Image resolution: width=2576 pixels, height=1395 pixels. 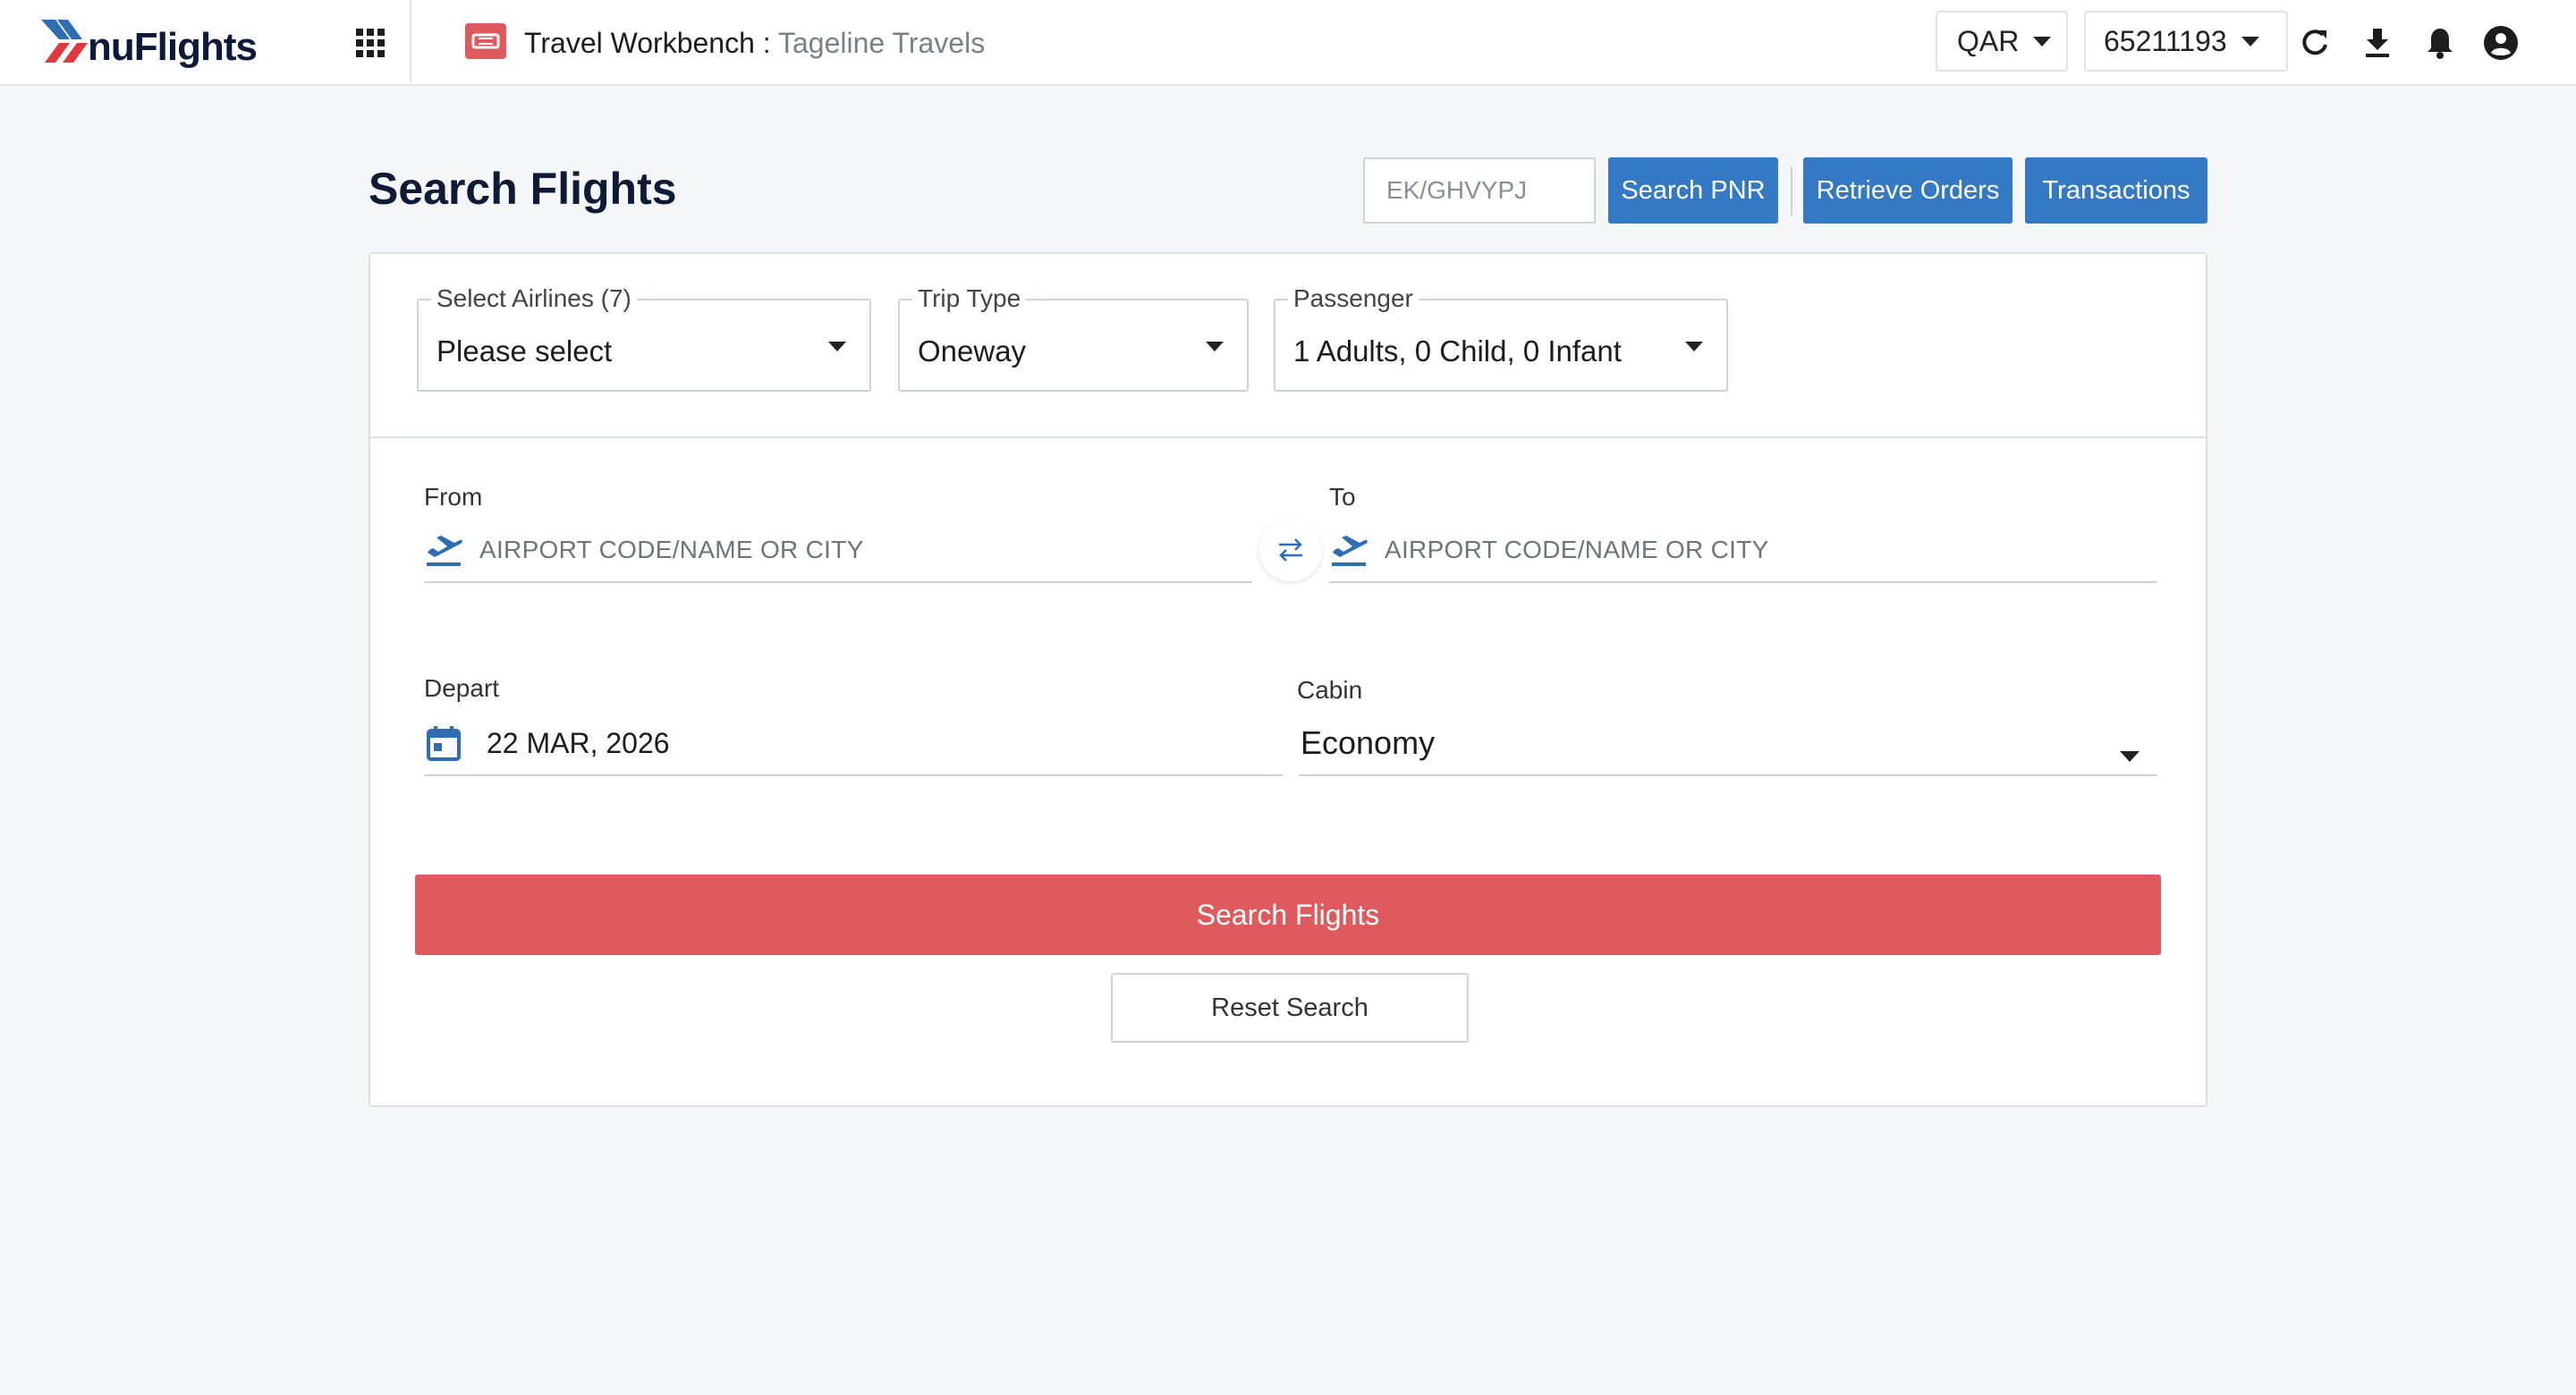 What do you see at coordinates (523, 189) in the screenshot?
I see `page-title: Search Flights` at bounding box center [523, 189].